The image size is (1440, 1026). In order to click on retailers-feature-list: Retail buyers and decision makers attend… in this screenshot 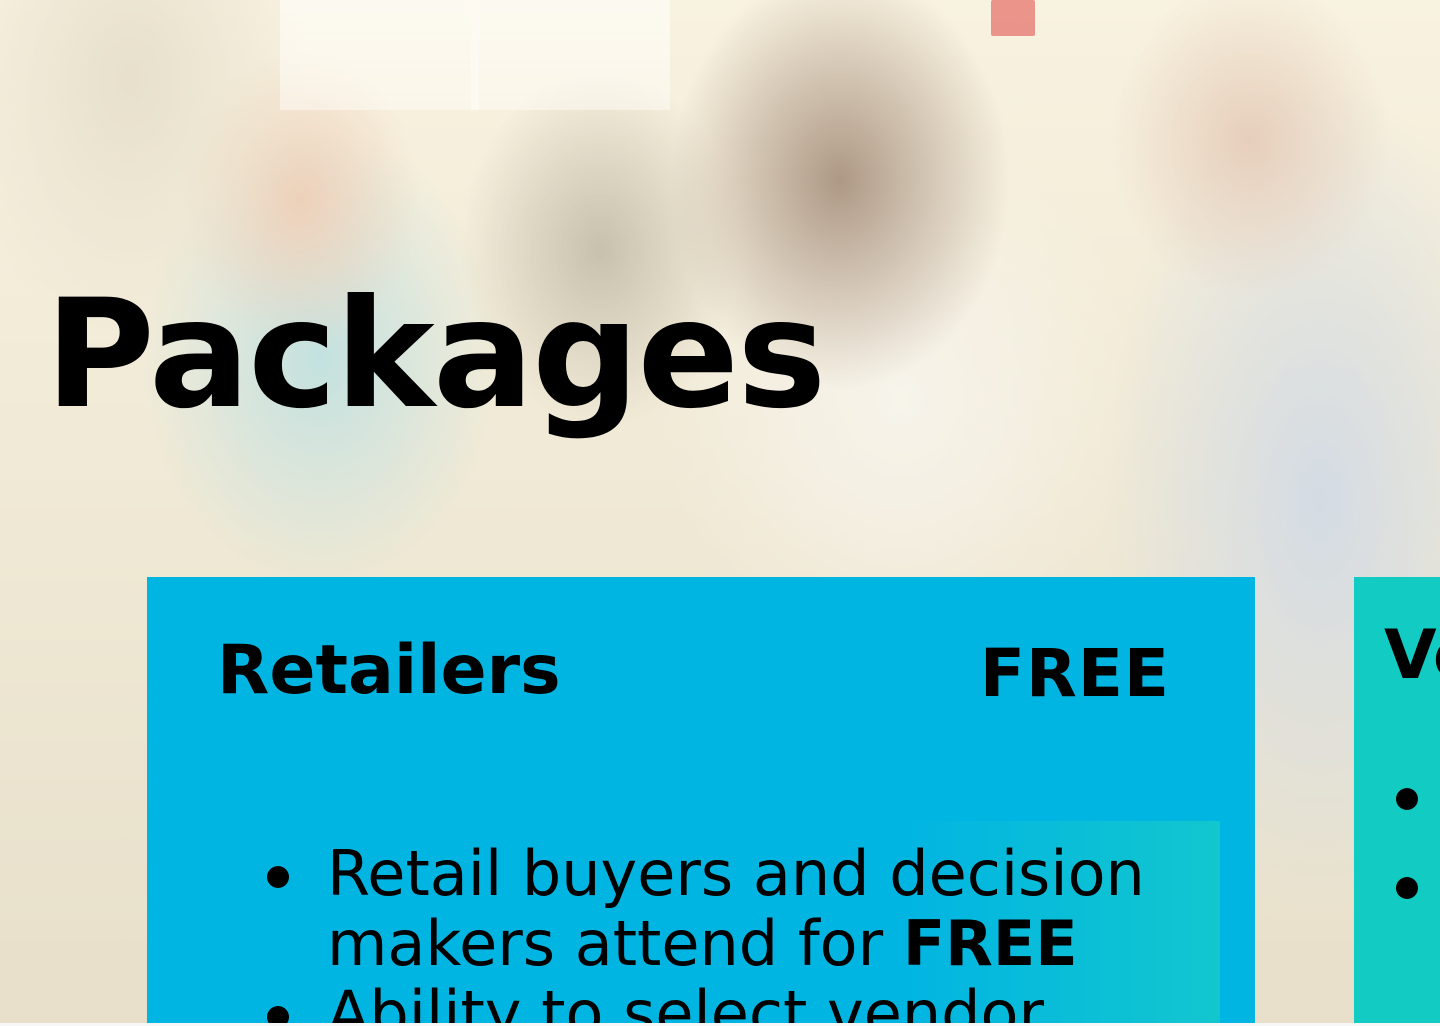, I will do `click(722, 932)`.